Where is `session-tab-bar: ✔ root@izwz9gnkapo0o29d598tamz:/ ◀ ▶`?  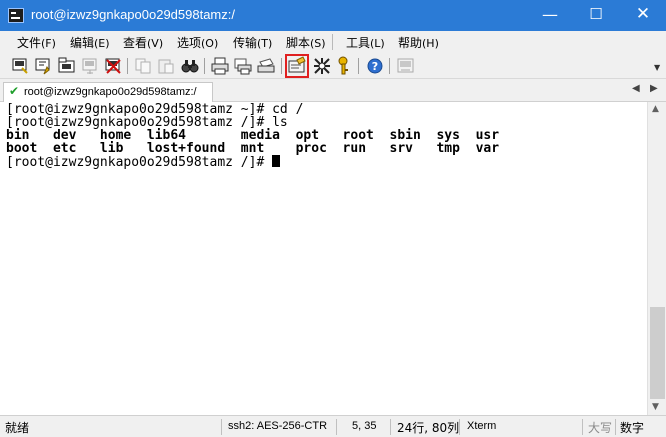 session-tab-bar: ✔ root@izwz9gnkapo0o29d598tamz:/ ◀ ▶ is located at coordinates (333, 90).